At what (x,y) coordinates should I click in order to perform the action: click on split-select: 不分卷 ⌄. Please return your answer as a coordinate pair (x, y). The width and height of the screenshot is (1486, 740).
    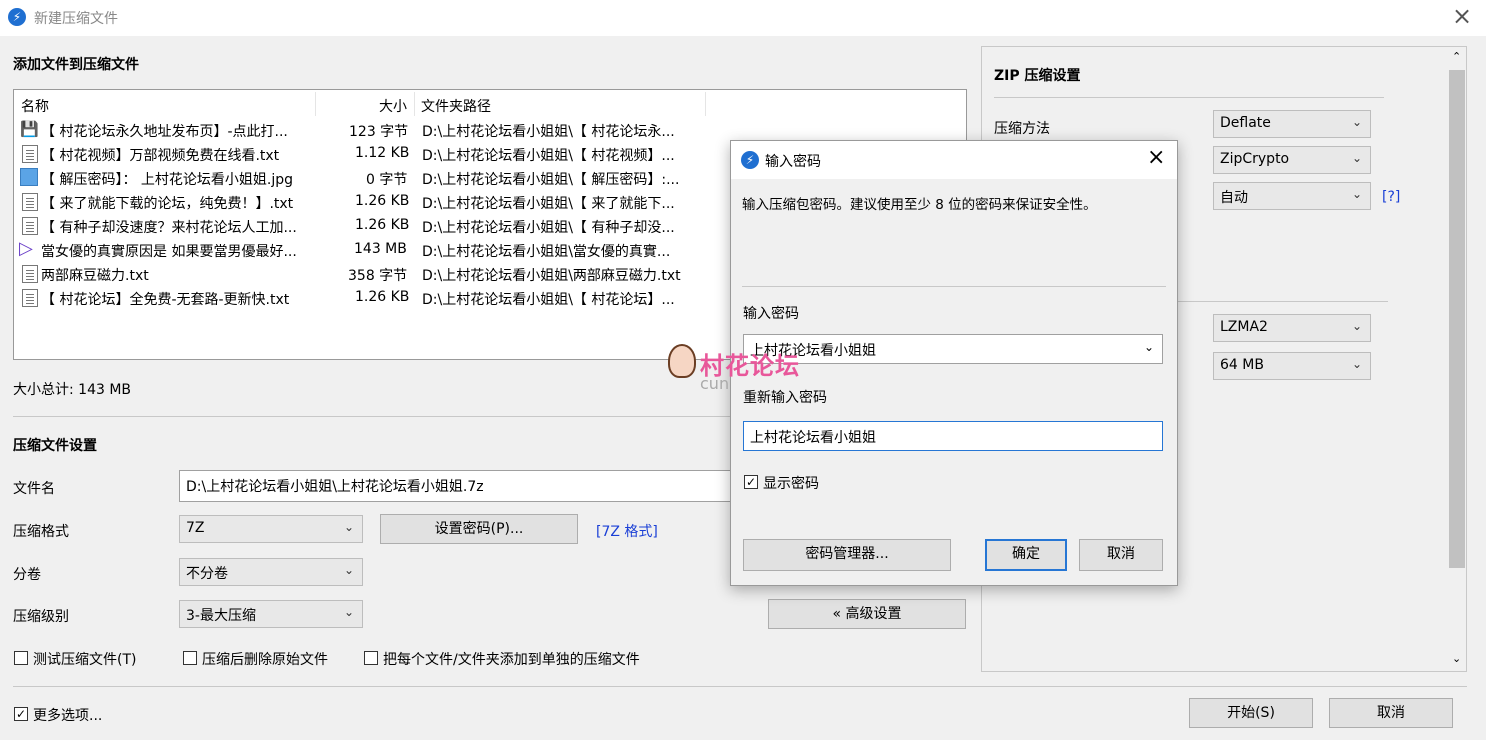
    Looking at the image, I should click on (271, 572).